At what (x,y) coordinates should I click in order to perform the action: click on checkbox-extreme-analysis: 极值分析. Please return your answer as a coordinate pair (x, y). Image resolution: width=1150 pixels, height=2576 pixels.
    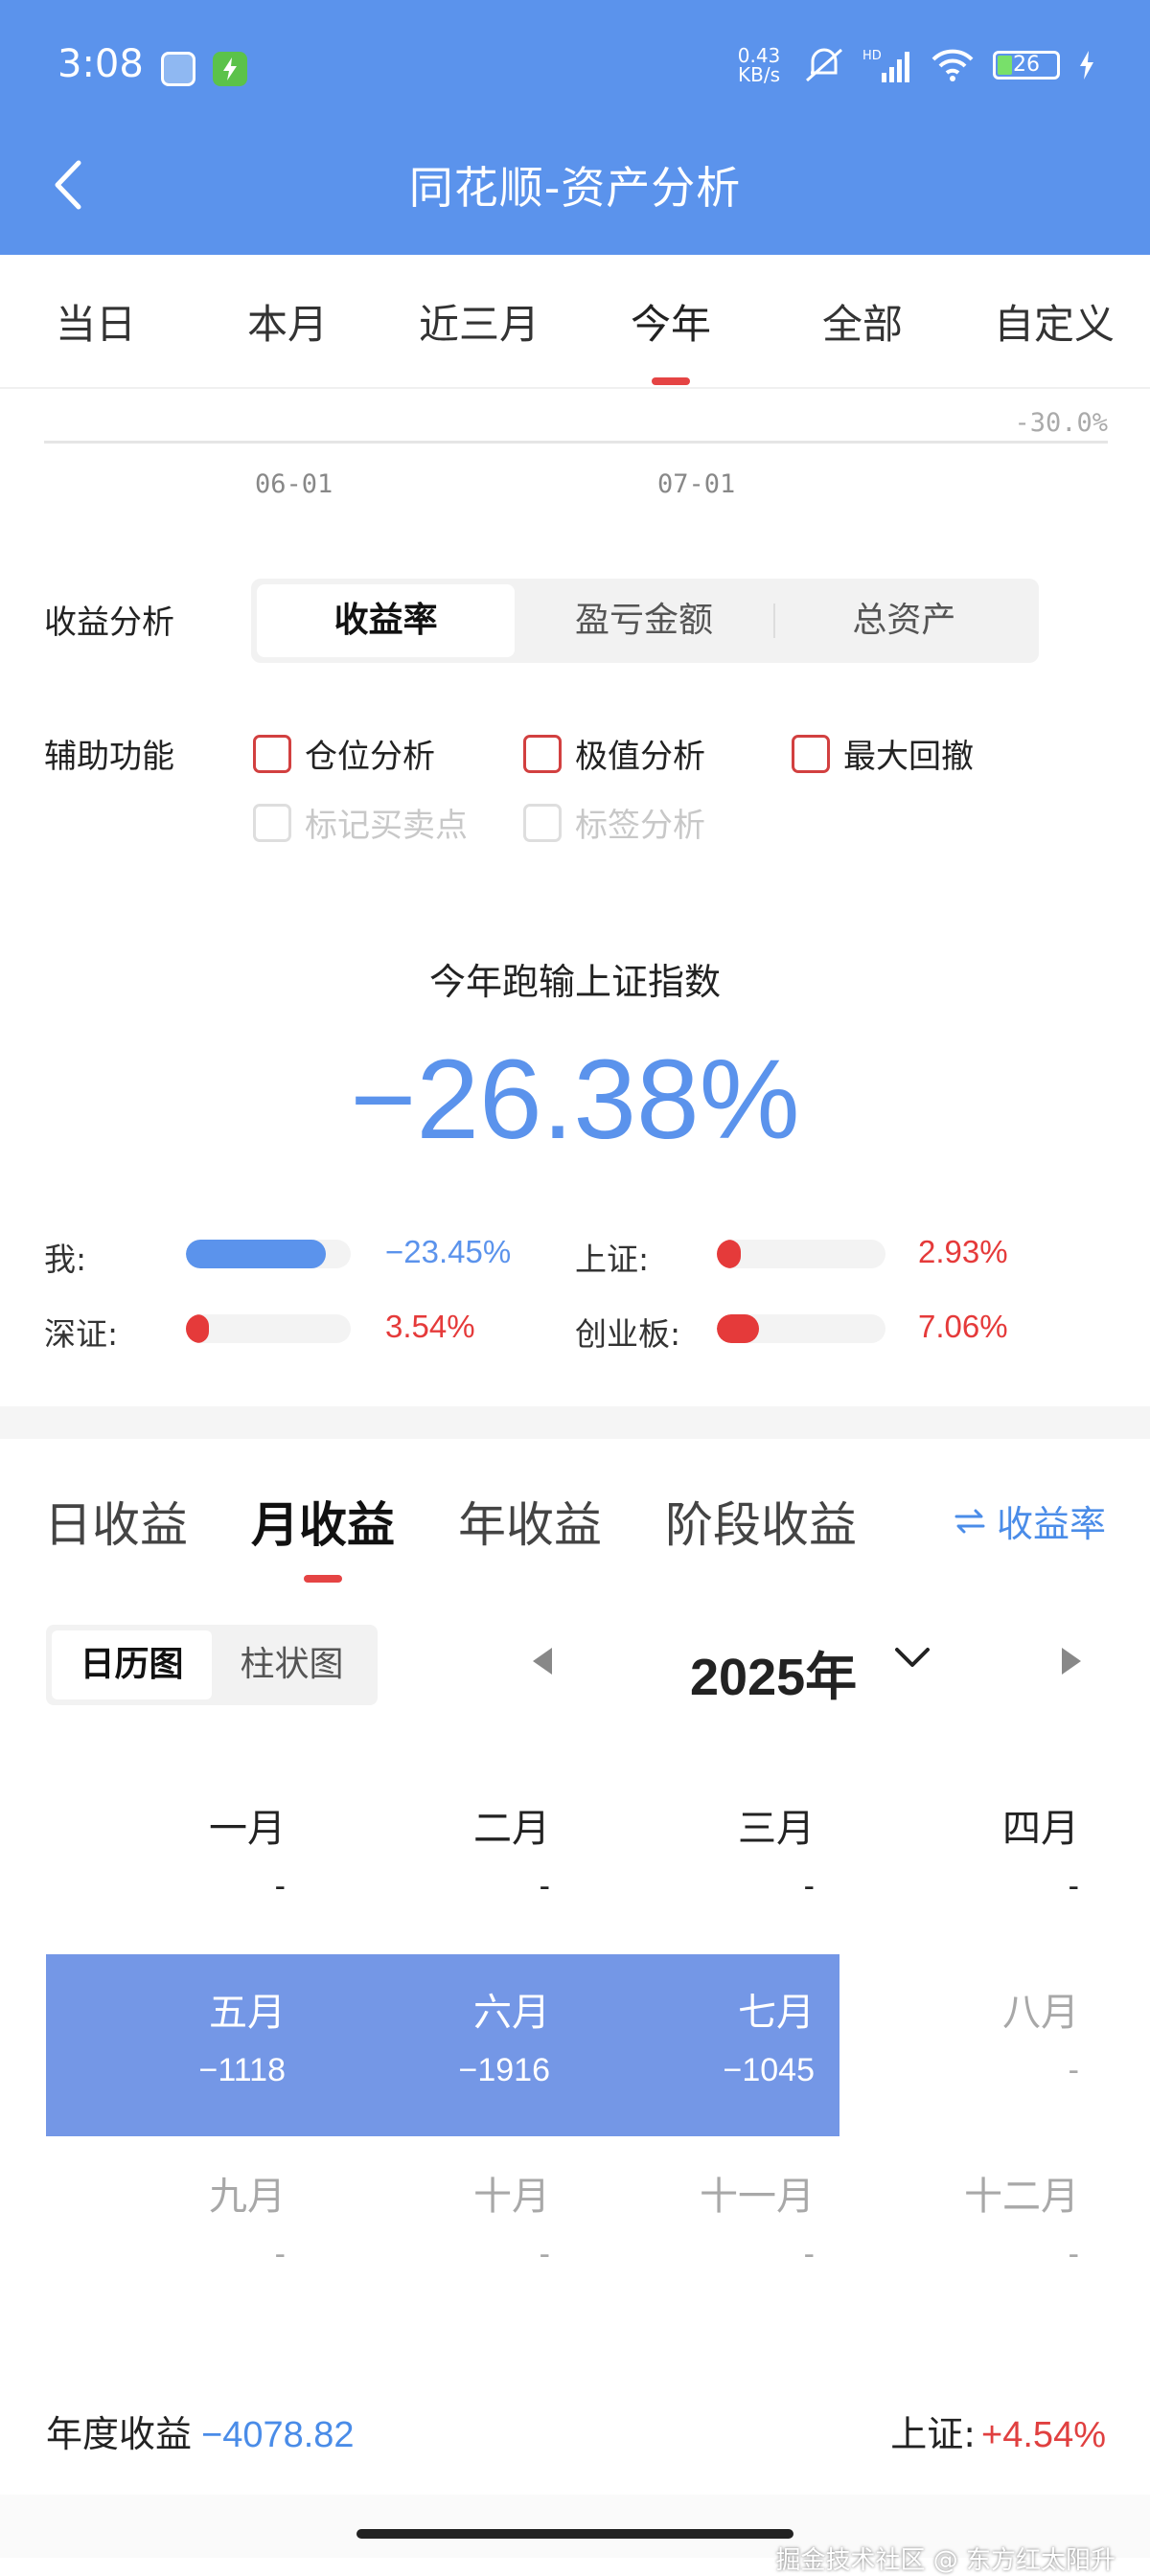
    Looking at the image, I should click on (614, 753).